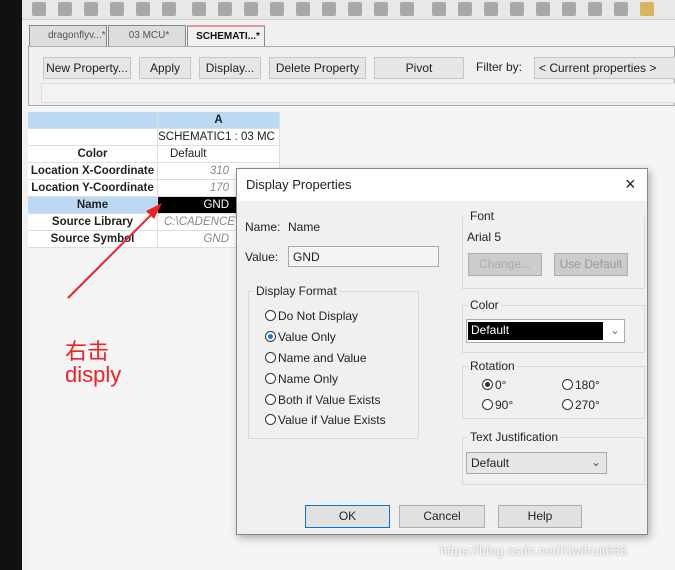 This screenshot has height=570, width=675. I want to click on font-group: Font Arial 5 Change... Use Default, so click(553, 249).